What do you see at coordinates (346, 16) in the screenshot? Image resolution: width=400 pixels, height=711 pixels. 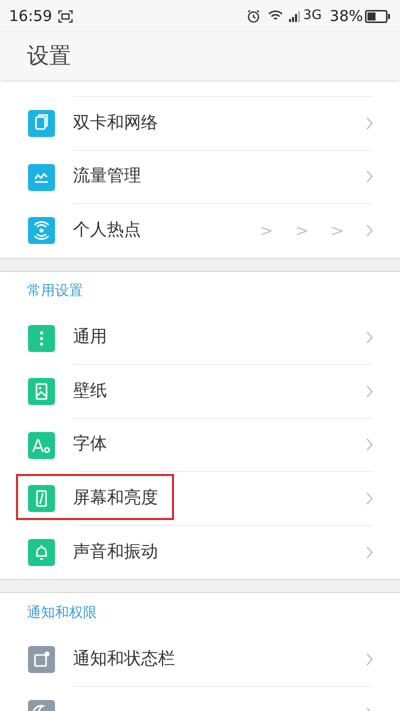 I see `battery-percent: 38%` at bounding box center [346, 16].